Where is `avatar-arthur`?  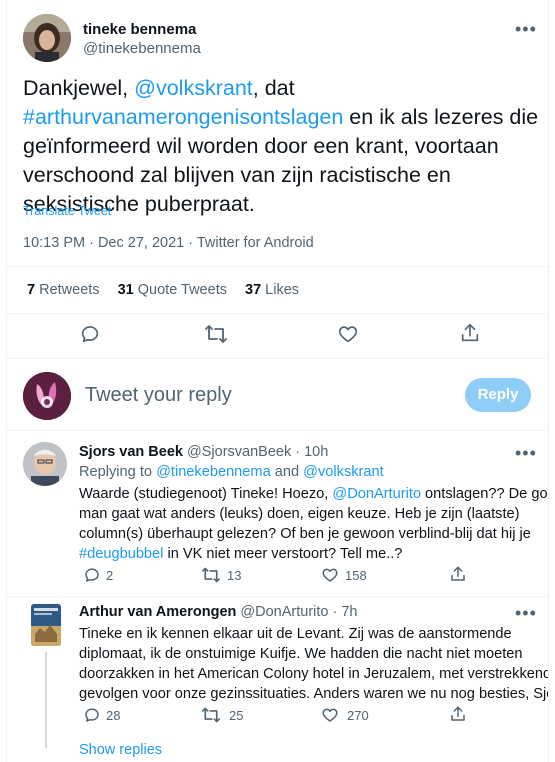 avatar-arthur is located at coordinates (46, 625).